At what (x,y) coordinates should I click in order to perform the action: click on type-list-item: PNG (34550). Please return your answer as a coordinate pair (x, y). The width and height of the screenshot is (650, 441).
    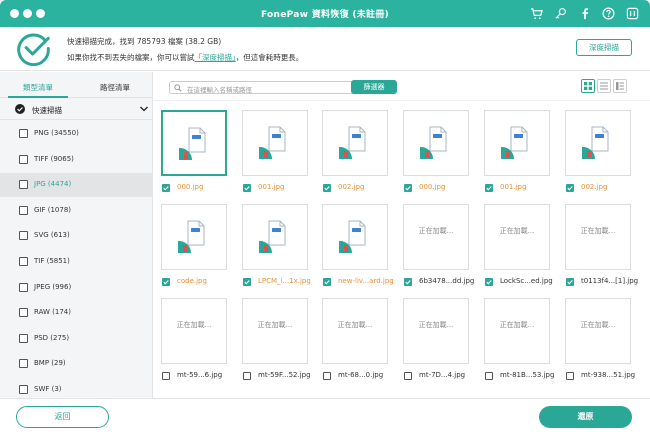
    Looking at the image, I should click on (76, 134).